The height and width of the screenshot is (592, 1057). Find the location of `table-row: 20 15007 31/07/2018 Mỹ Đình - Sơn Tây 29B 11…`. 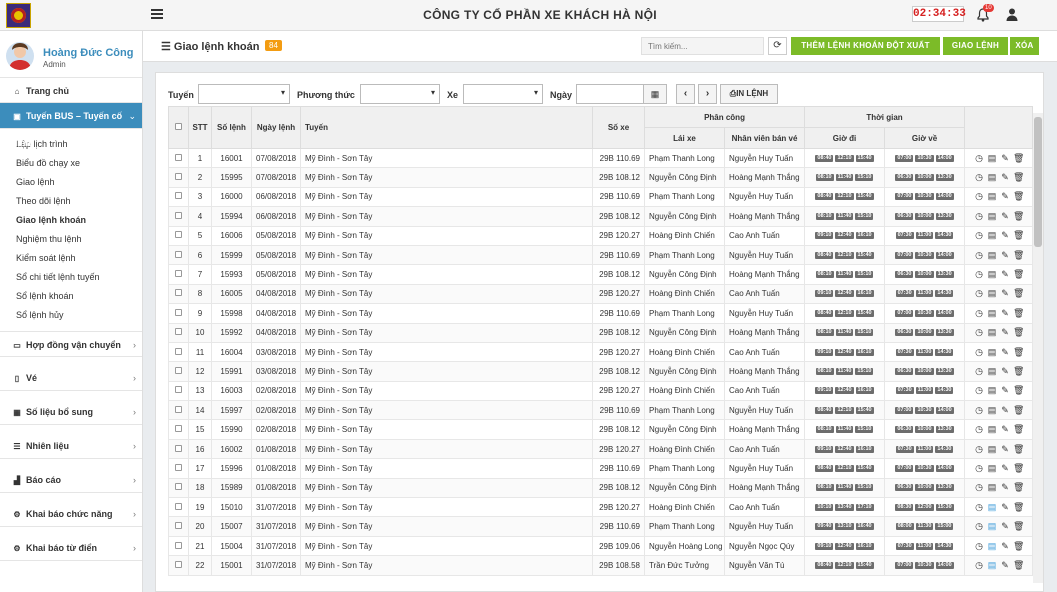

table-row: 20 15007 31/07/2018 Mỹ Đình - Sơn Tây 29B 11… is located at coordinates (601, 526).